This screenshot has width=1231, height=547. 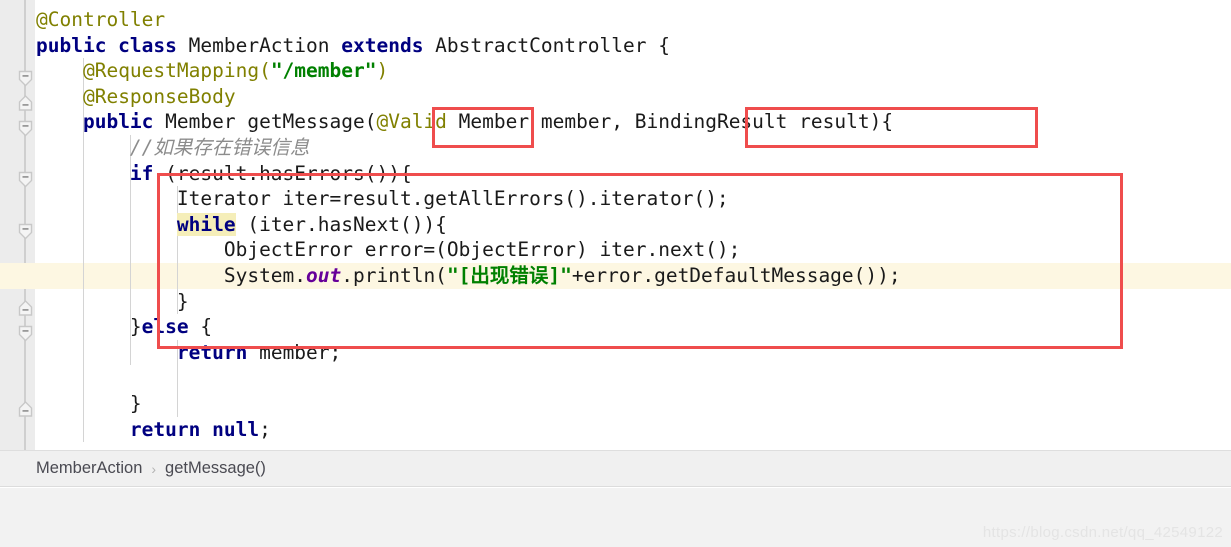 What do you see at coordinates (341, 224) in the screenshot?
I see `code-token: (iter.hasNext()){` at bounding box center [341, 224].